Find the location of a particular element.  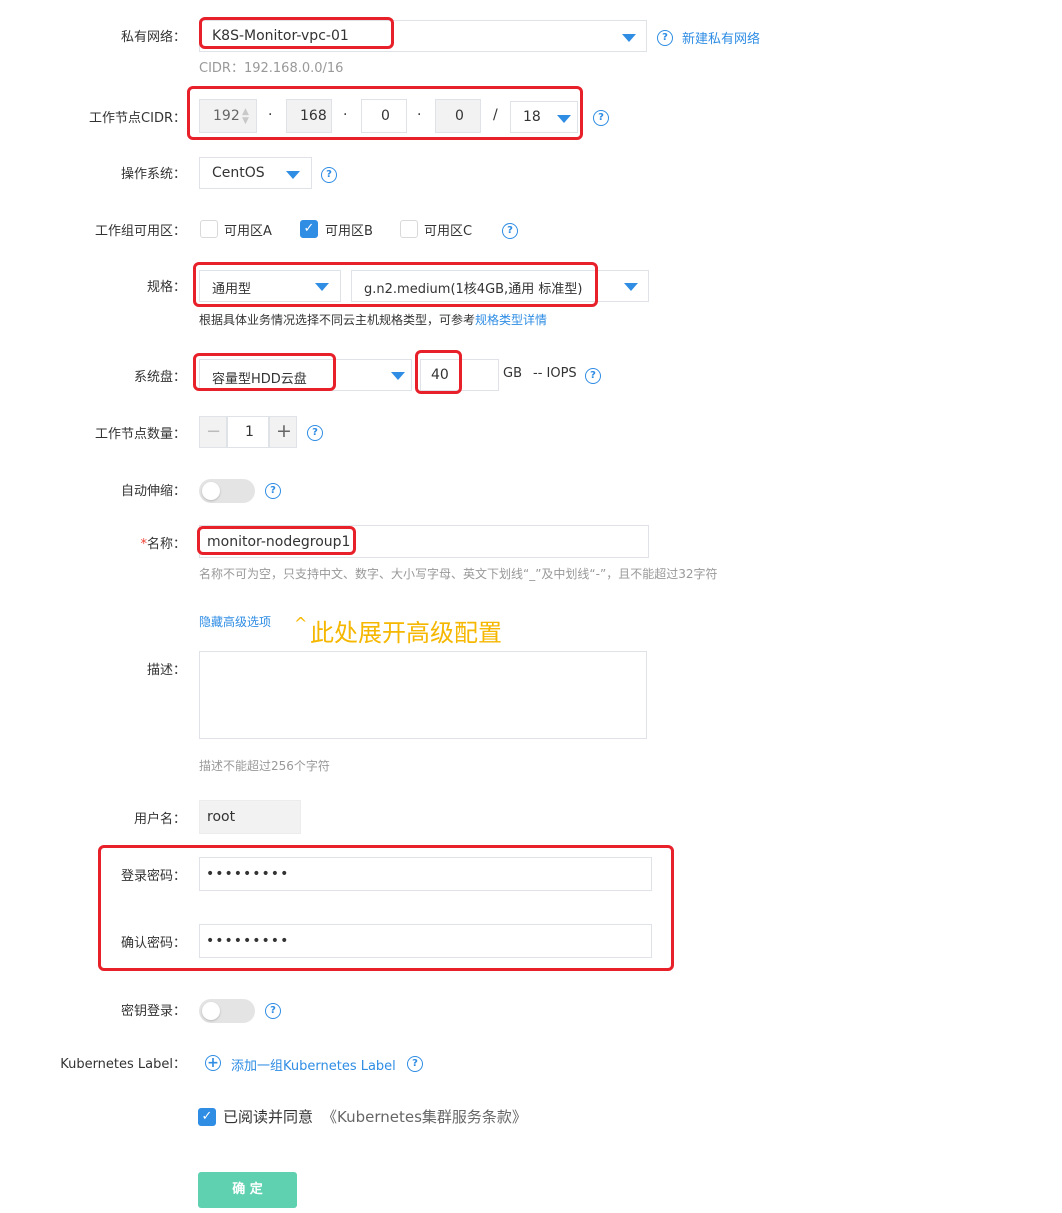

cidr-mask-select: 18 is located at coordinates (544, 117).